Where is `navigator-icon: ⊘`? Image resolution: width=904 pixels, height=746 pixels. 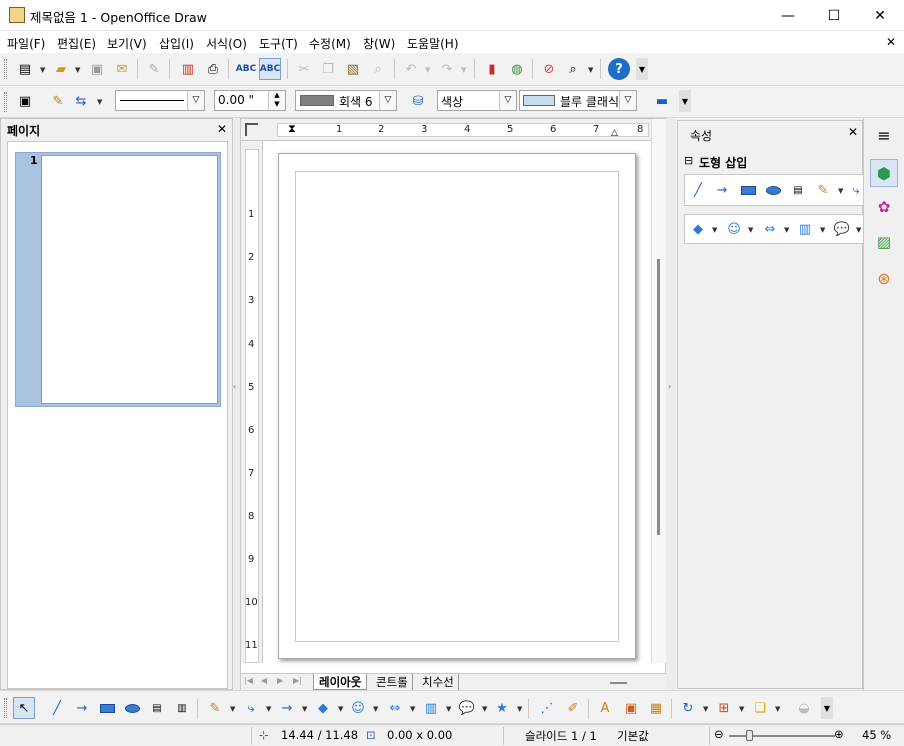 navigator-icon: ⊘ is located at coordinates (549, 69).